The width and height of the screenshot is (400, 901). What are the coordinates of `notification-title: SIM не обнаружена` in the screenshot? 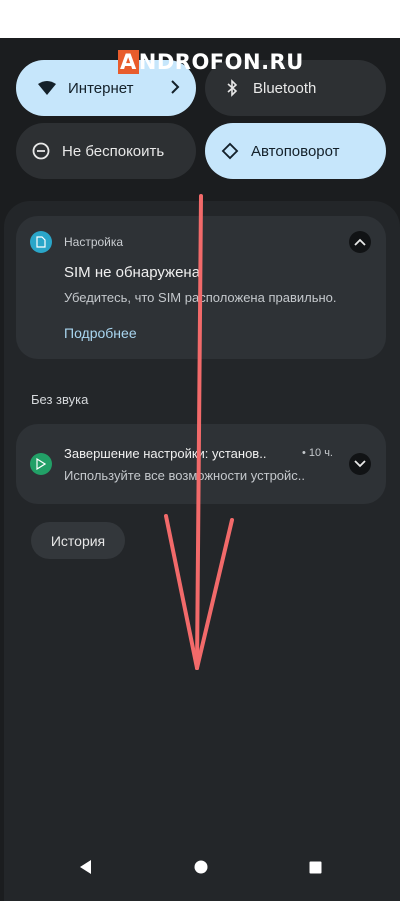 It's located at (132, 272).